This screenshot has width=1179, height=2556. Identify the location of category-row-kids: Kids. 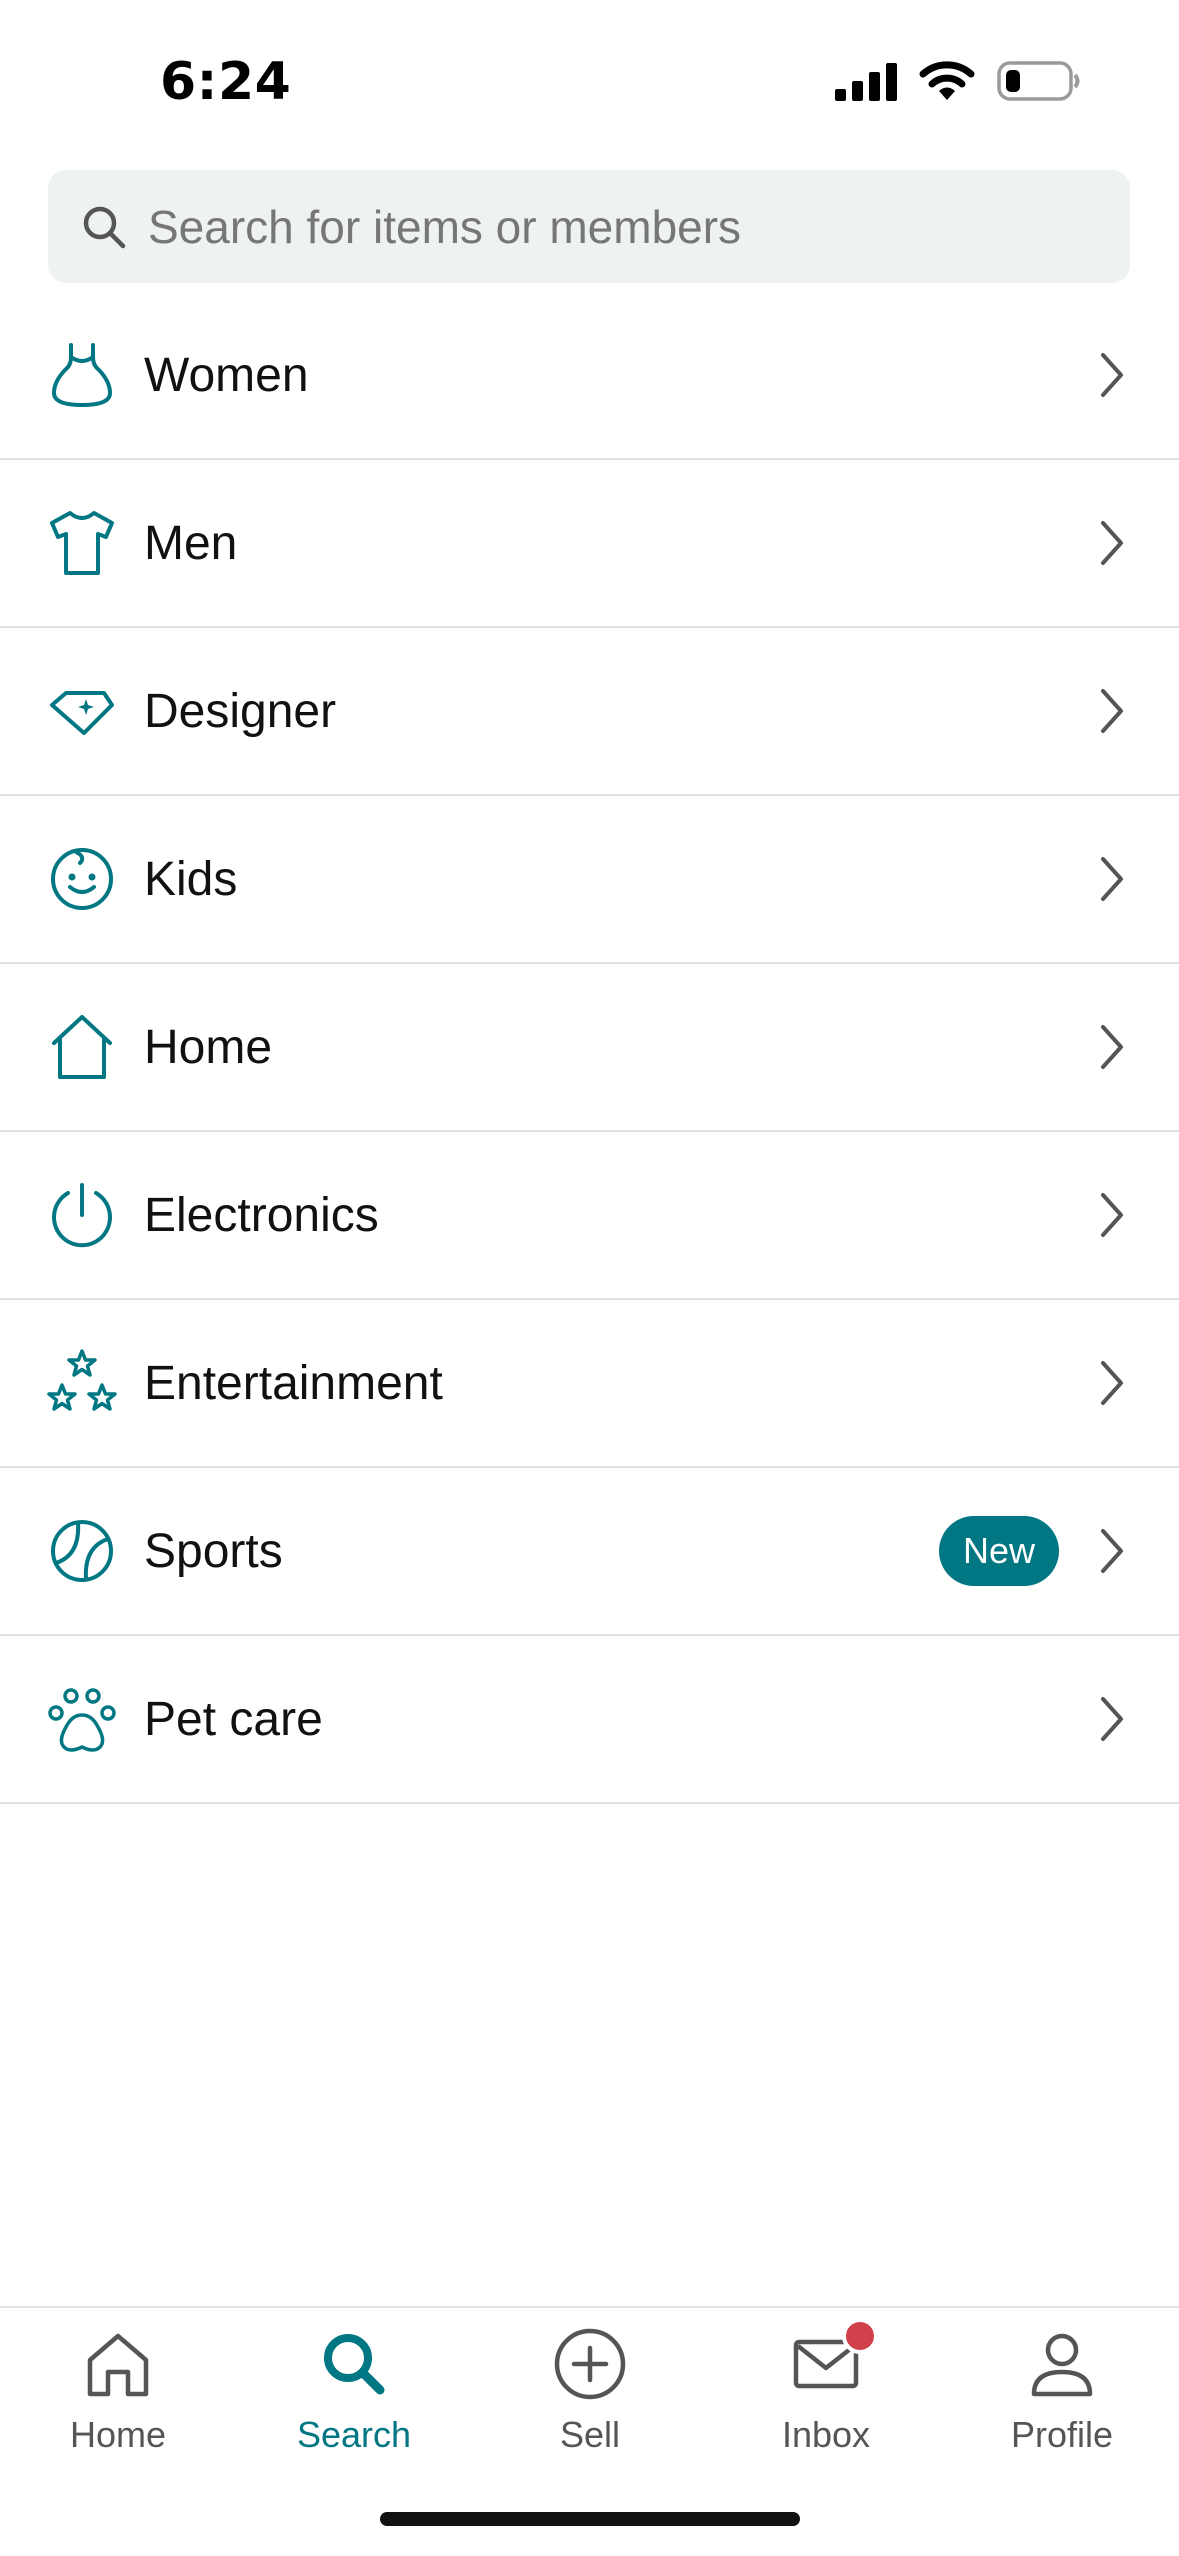
(589, 880).